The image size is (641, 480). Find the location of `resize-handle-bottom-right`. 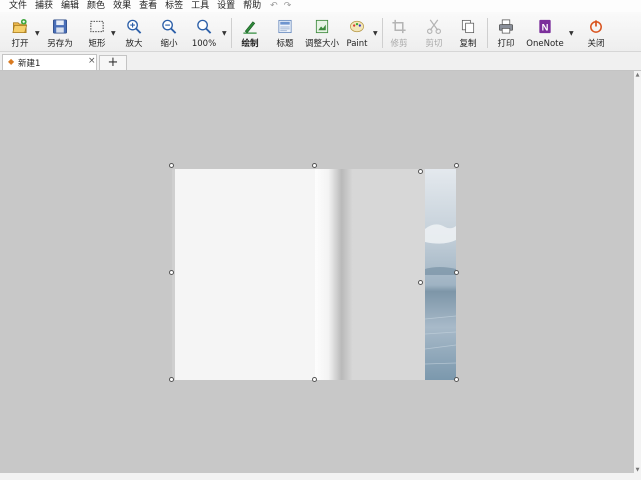

resize-handle-bottom-right is located at coordinates (456, 379).